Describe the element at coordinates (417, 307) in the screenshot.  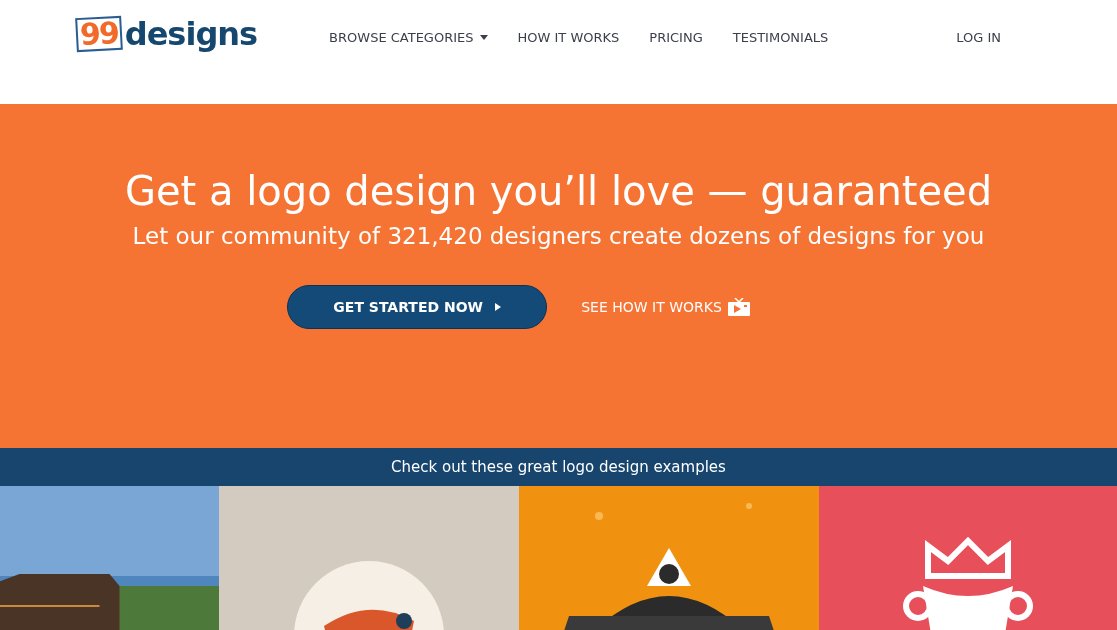
I see `get-started-button: GET STARTED NOW` at that location.